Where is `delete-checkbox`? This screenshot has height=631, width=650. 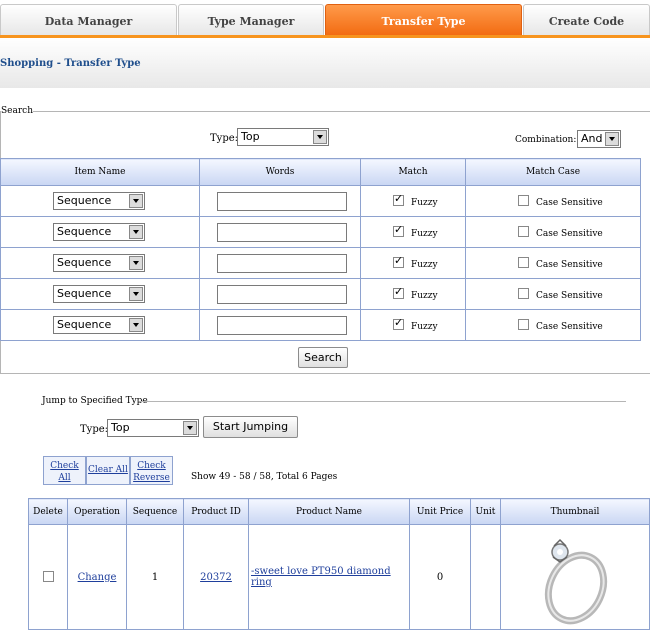
delete-checkbox is located at coordinates (48, 576).